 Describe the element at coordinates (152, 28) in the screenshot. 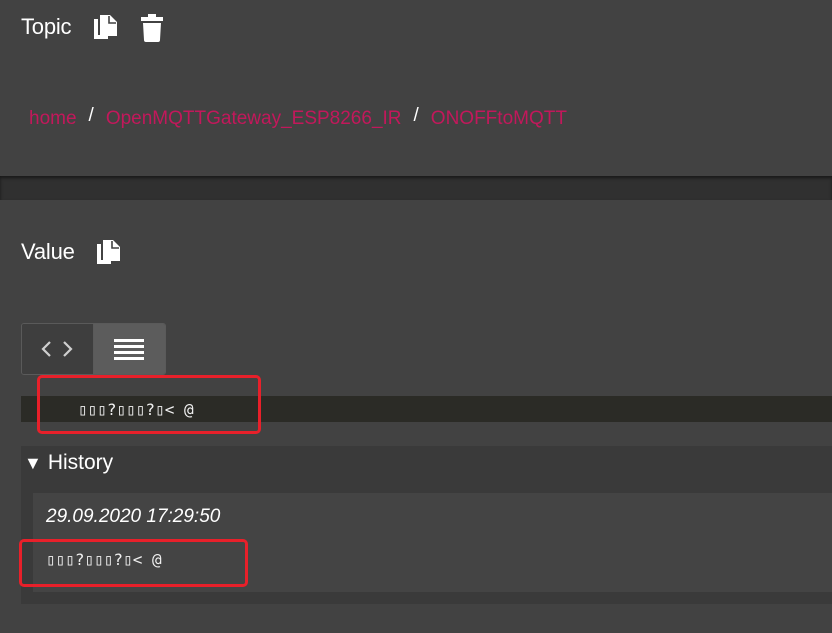

I see `trash-icon` at that location.